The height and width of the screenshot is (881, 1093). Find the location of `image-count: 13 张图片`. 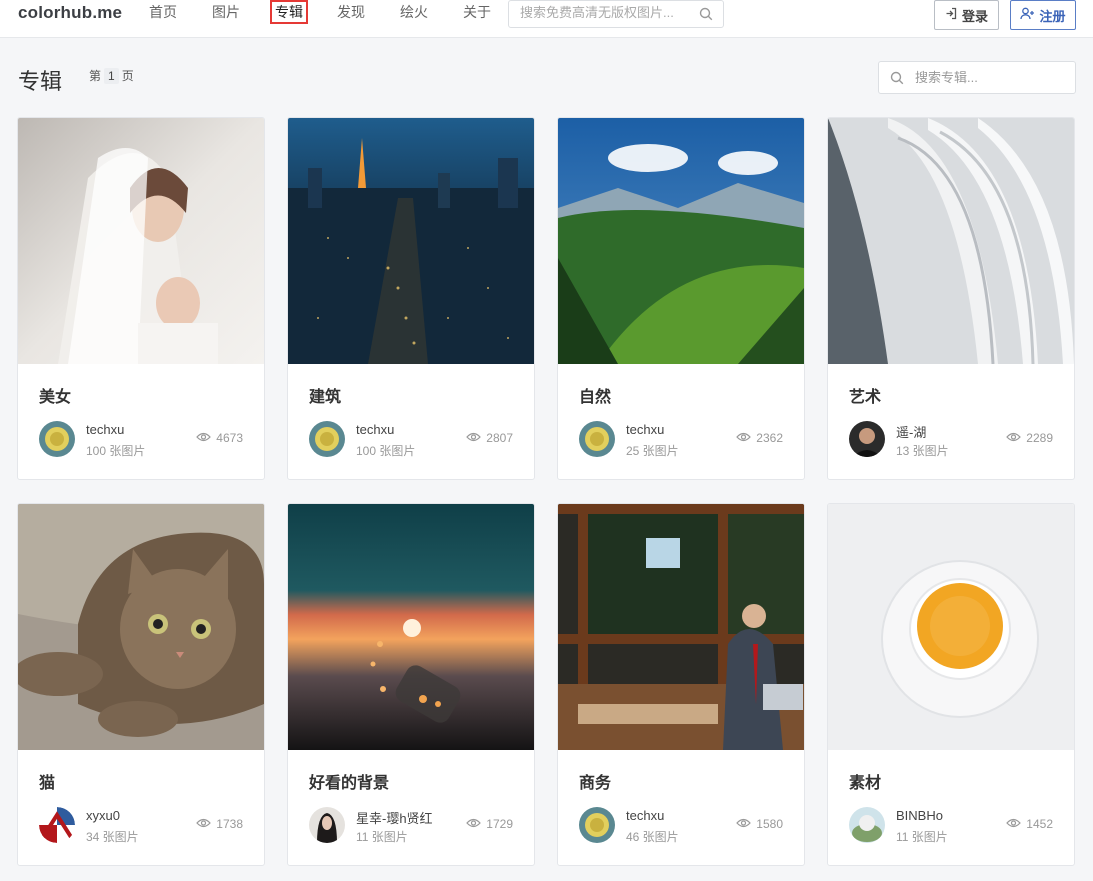

image-count: 13 张图片 is located at coordinates (922, 451).